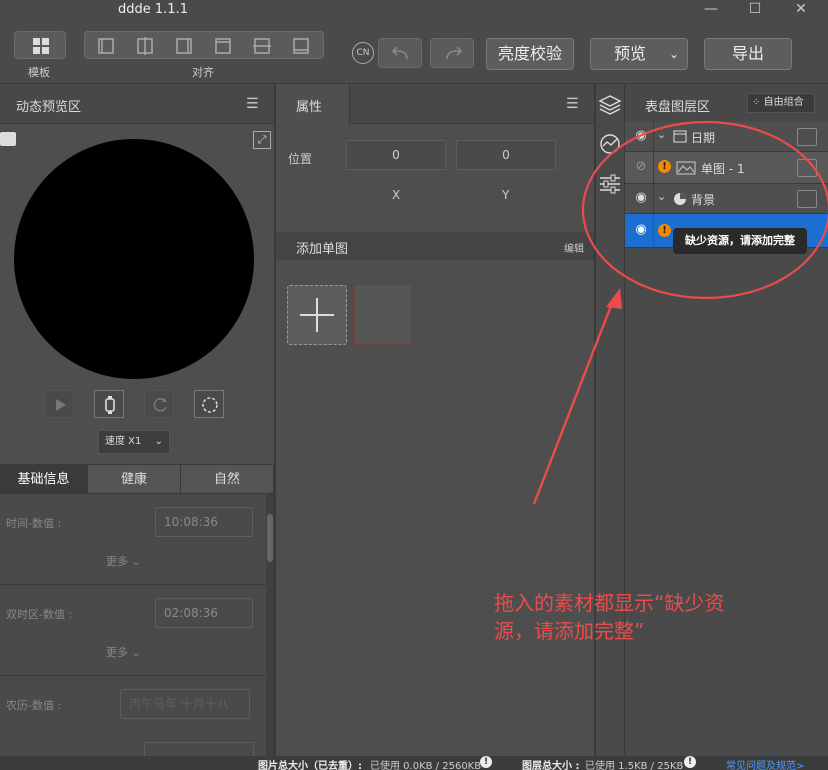 The height and width of the screenshot is (770, 828). What do you see at coordinates (310, 765) in the screenshot?
I see `image-size-label: 图片总大小（已去重）:` at bounding box center [310, 765].